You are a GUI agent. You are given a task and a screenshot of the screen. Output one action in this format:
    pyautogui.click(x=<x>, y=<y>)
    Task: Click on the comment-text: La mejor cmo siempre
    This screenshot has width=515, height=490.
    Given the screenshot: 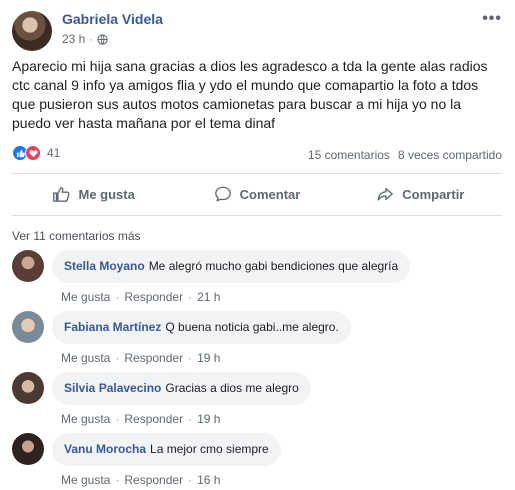 What is the action you would take?
    pyautogui.click(x=209, y=449)
    